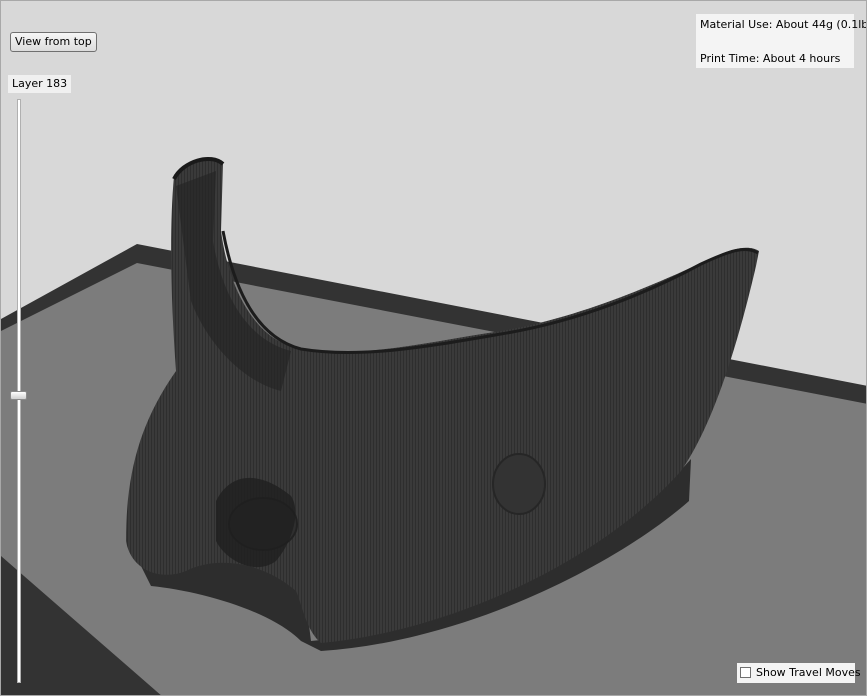 The image size is (867, 696). Describe the element at coordinates (808, 672) in the screenshot. I see `show-travel-moves-label: Show Travel Moves` at that location.